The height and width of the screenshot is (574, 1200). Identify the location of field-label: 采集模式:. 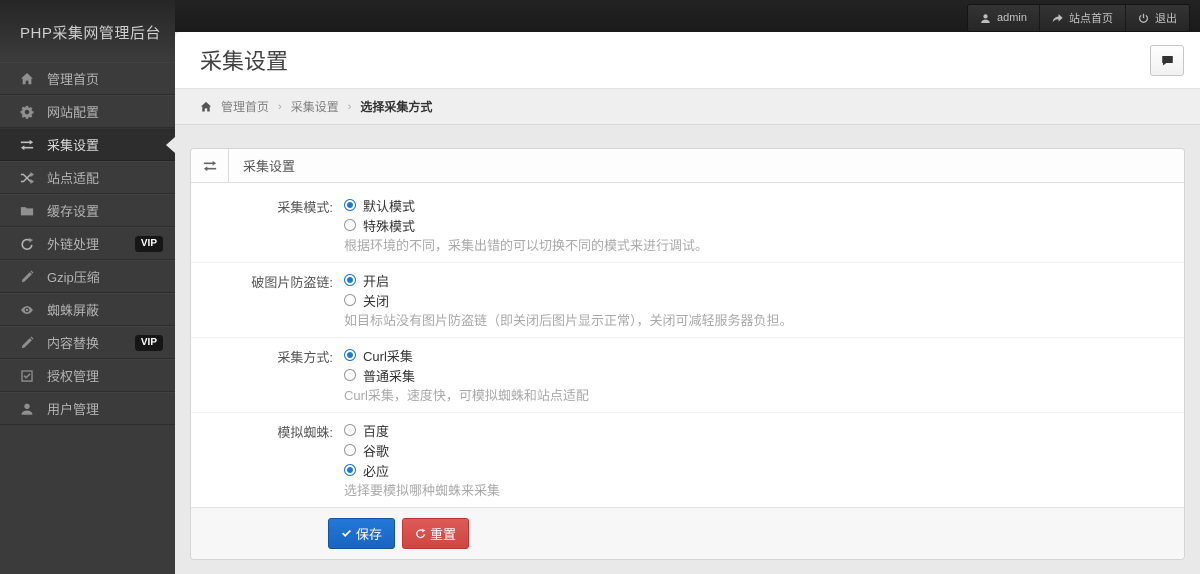
(305, 207).